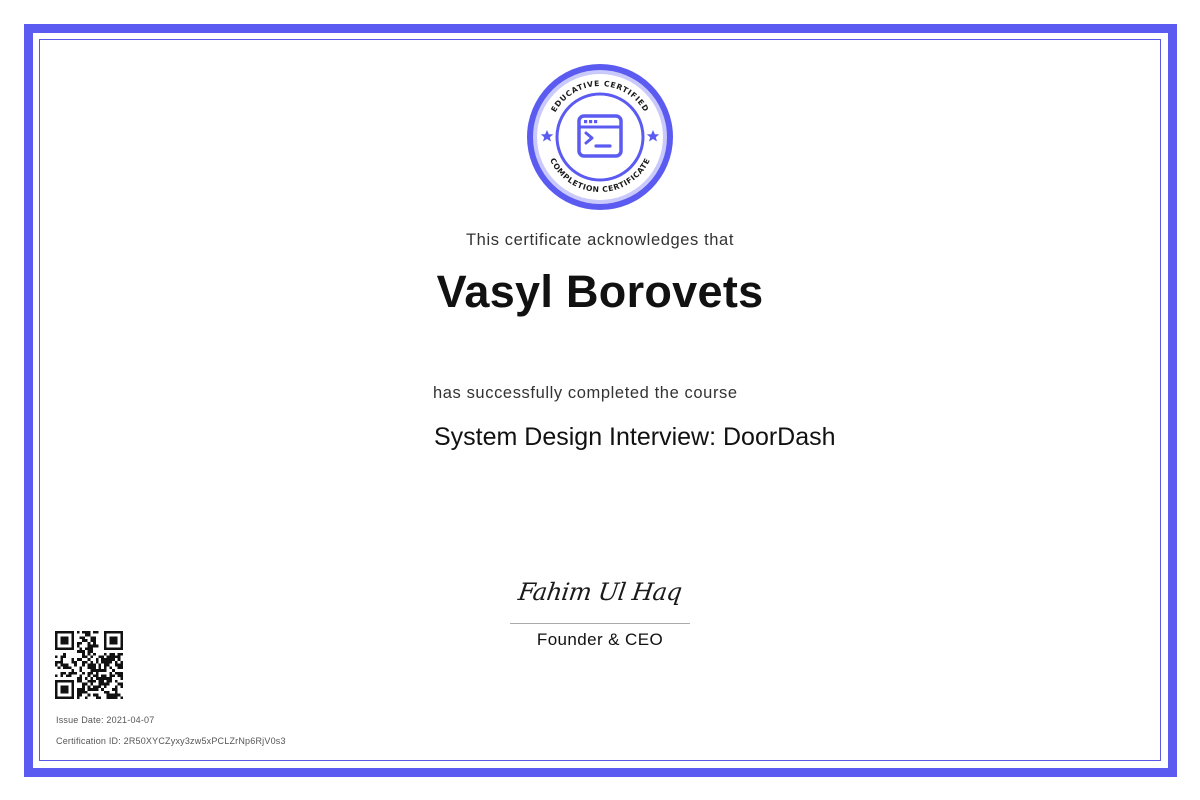  I want to click on issue-date: Issue Date: 2021-04-07, so click(105, 720).